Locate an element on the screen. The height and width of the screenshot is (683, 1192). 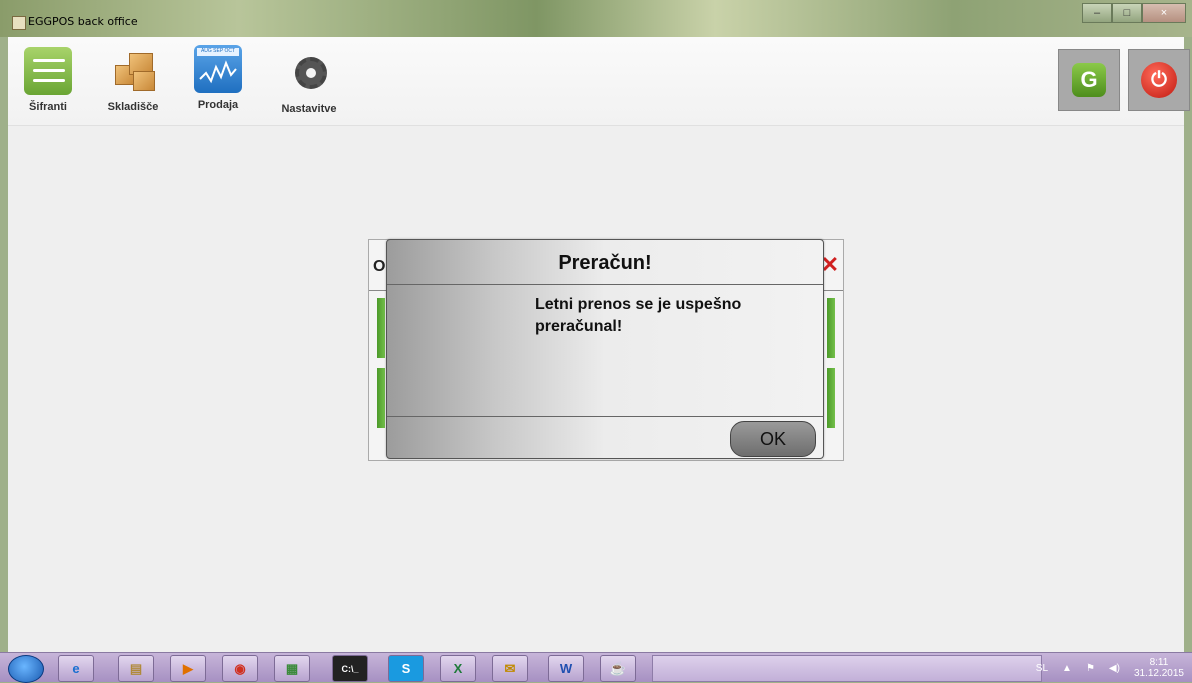
minimize-button: – is located at coordinates (1097, 13).